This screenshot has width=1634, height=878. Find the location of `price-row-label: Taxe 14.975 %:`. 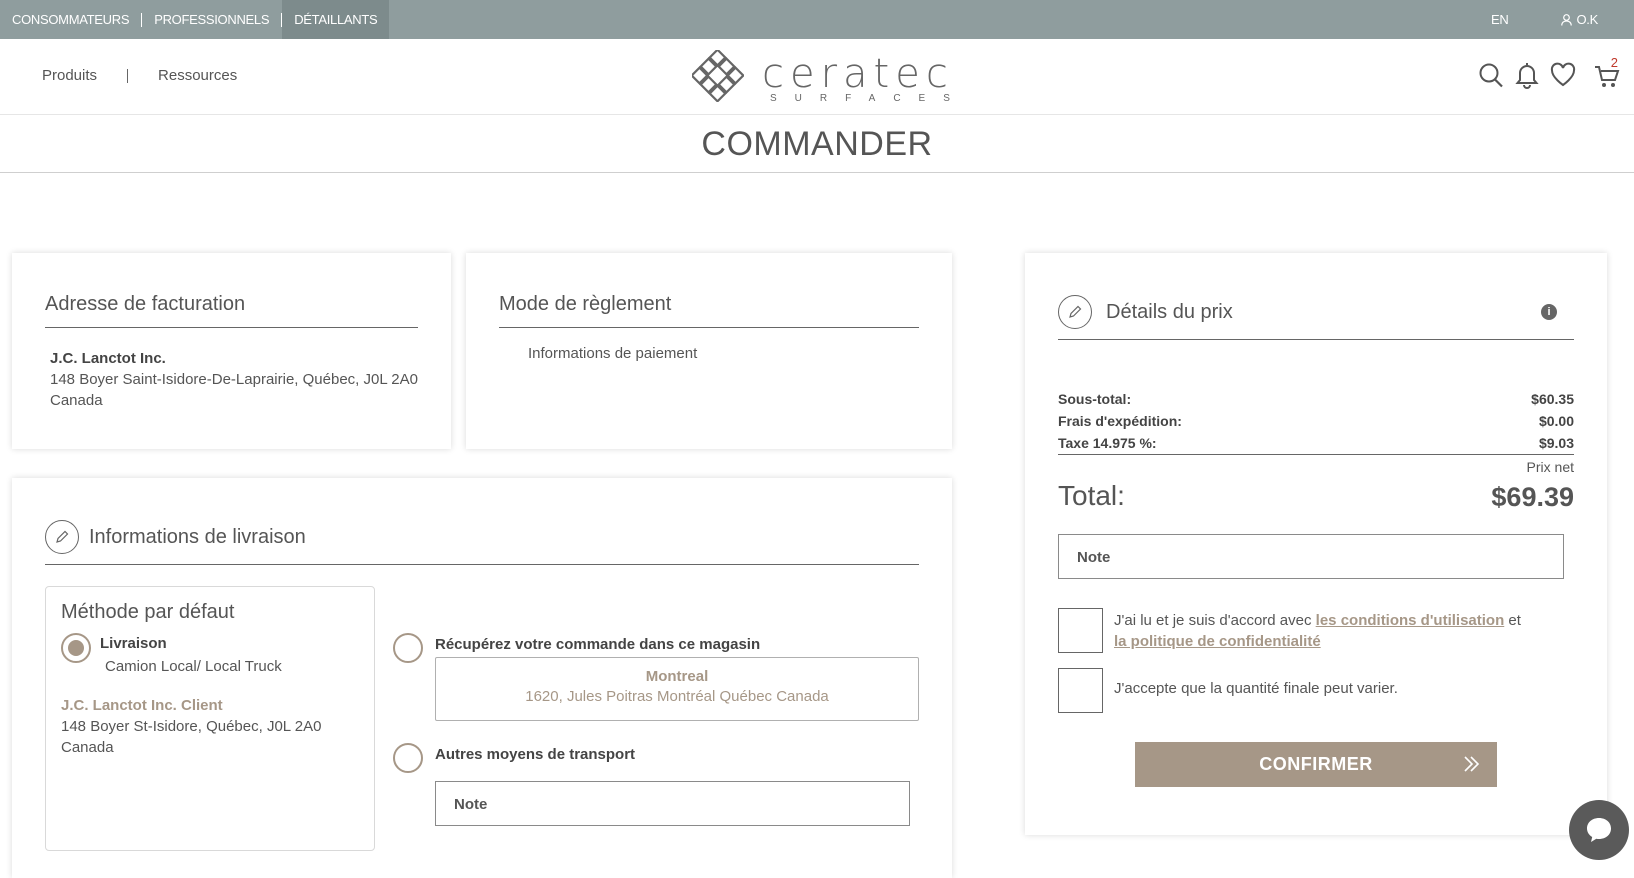

price-row-label: Taxe 14.975 %: is located at coordinates (1107, 443).